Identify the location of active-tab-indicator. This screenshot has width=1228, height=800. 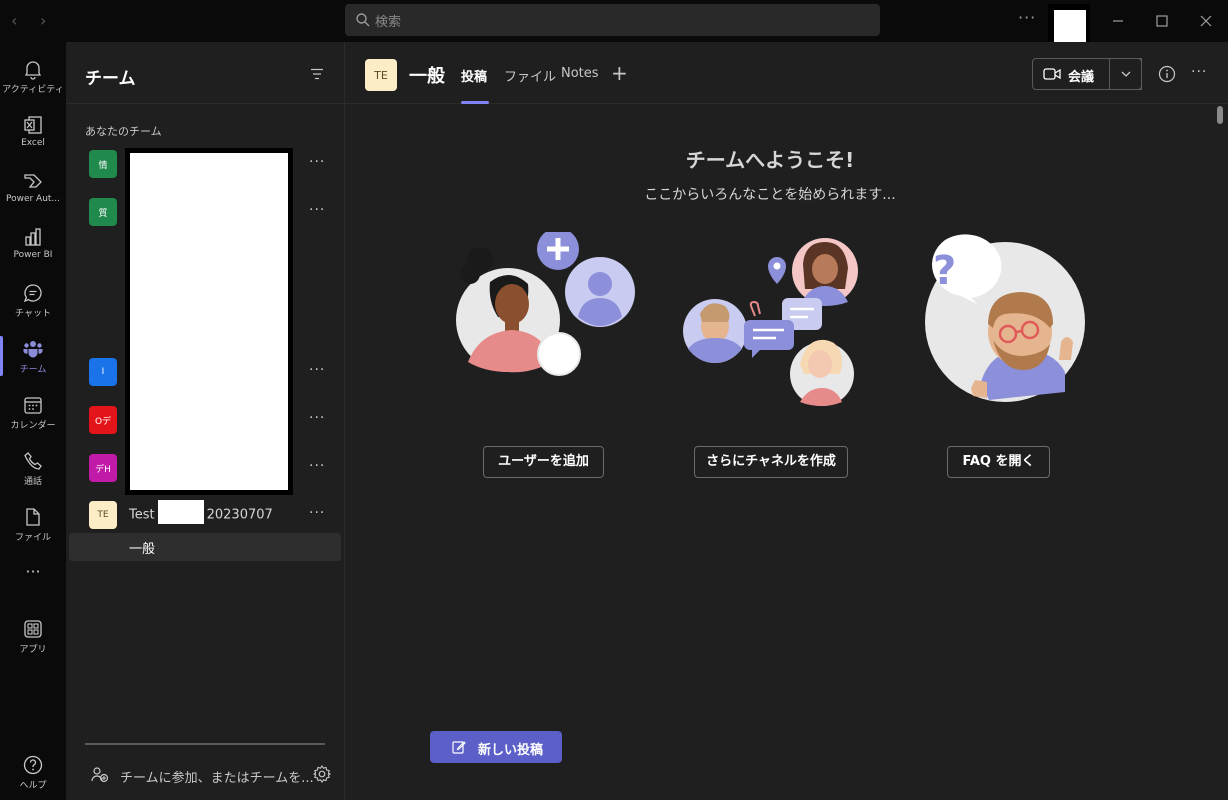
(475, 102).